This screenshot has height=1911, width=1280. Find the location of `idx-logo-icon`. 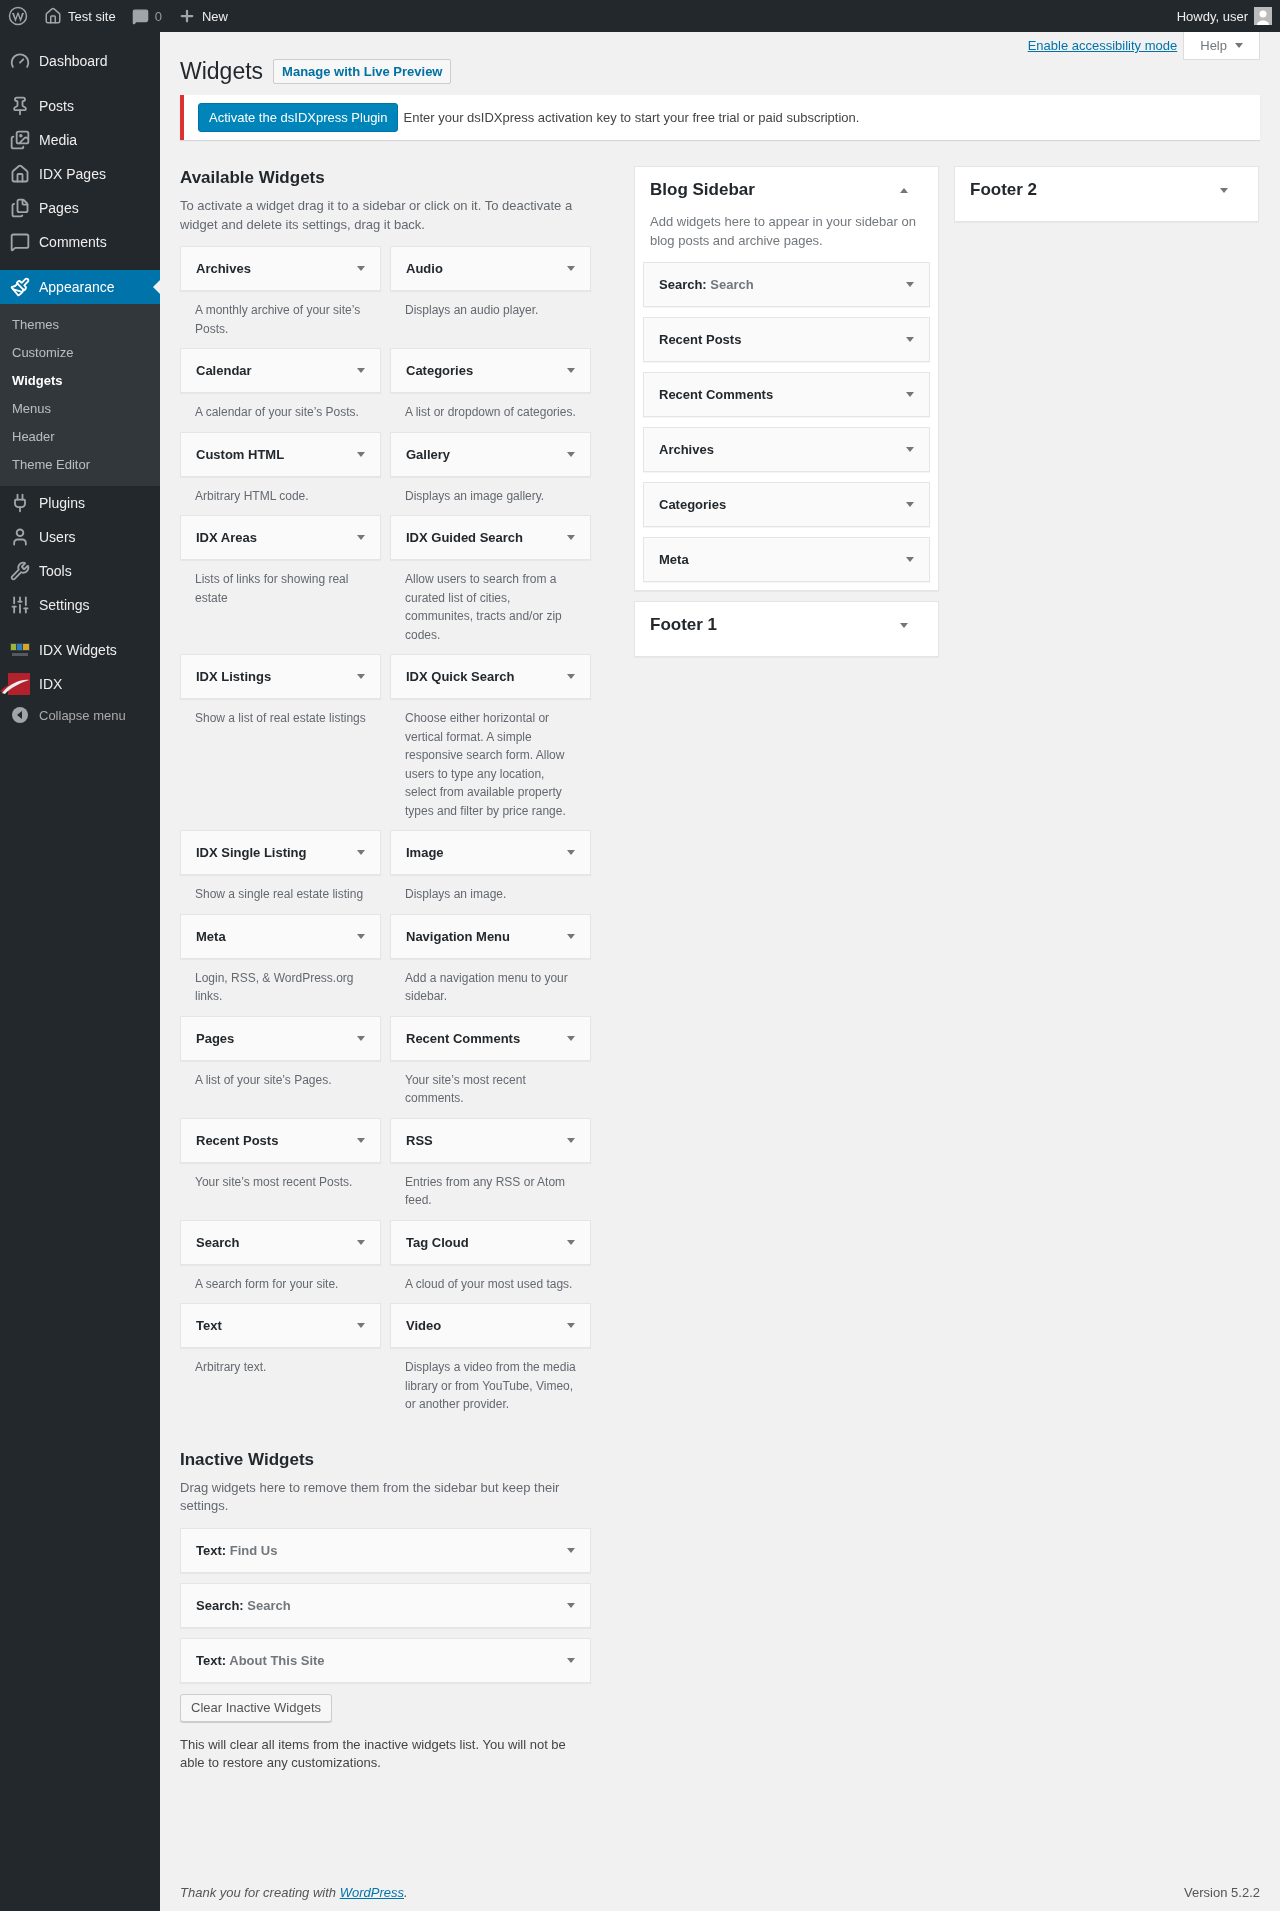

idx-logo-icon is located at coordinates (20, 650).